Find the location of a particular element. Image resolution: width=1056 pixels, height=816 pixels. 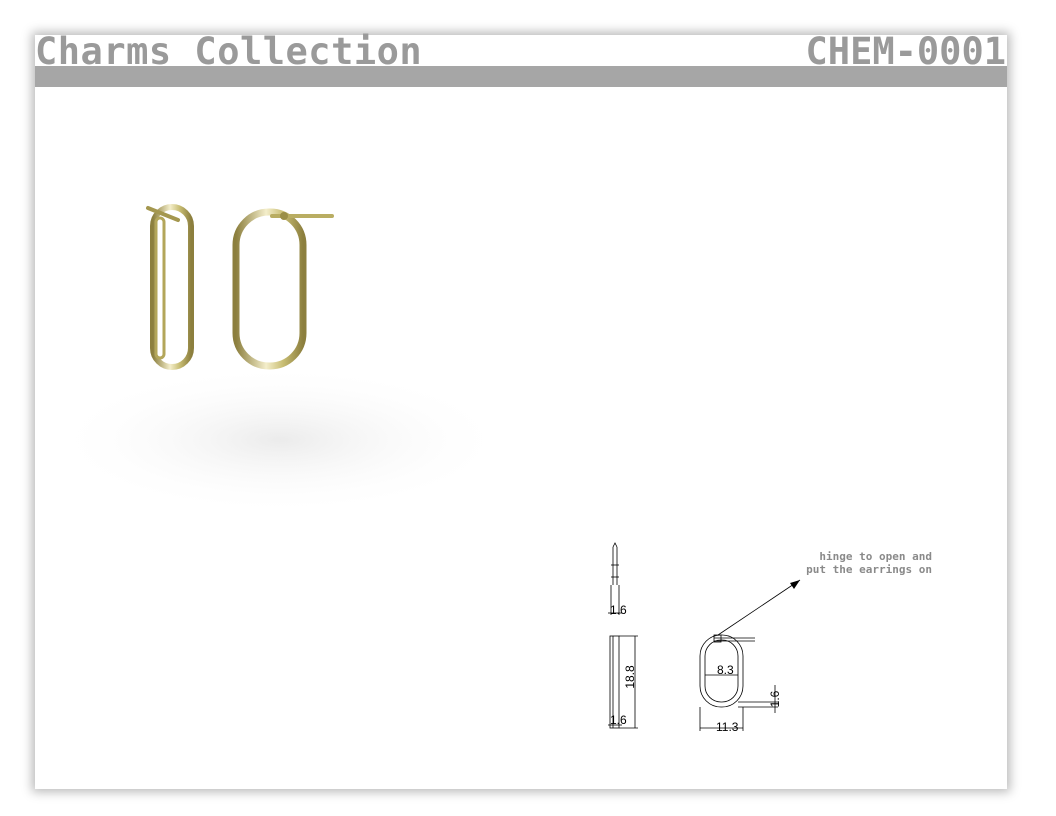

front-view is located at coordinates (750, 655).